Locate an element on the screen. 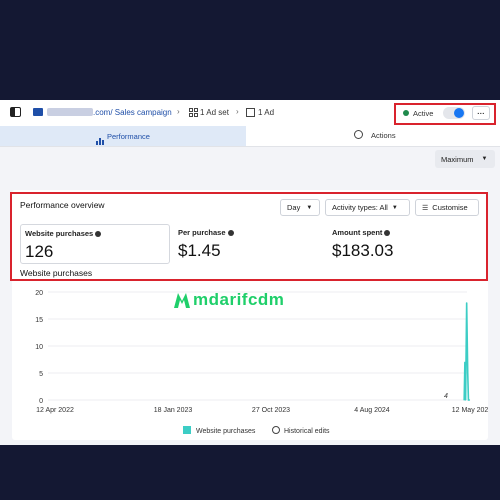  day-dropdown: Day ▼ is located at coordinates (300, 207).